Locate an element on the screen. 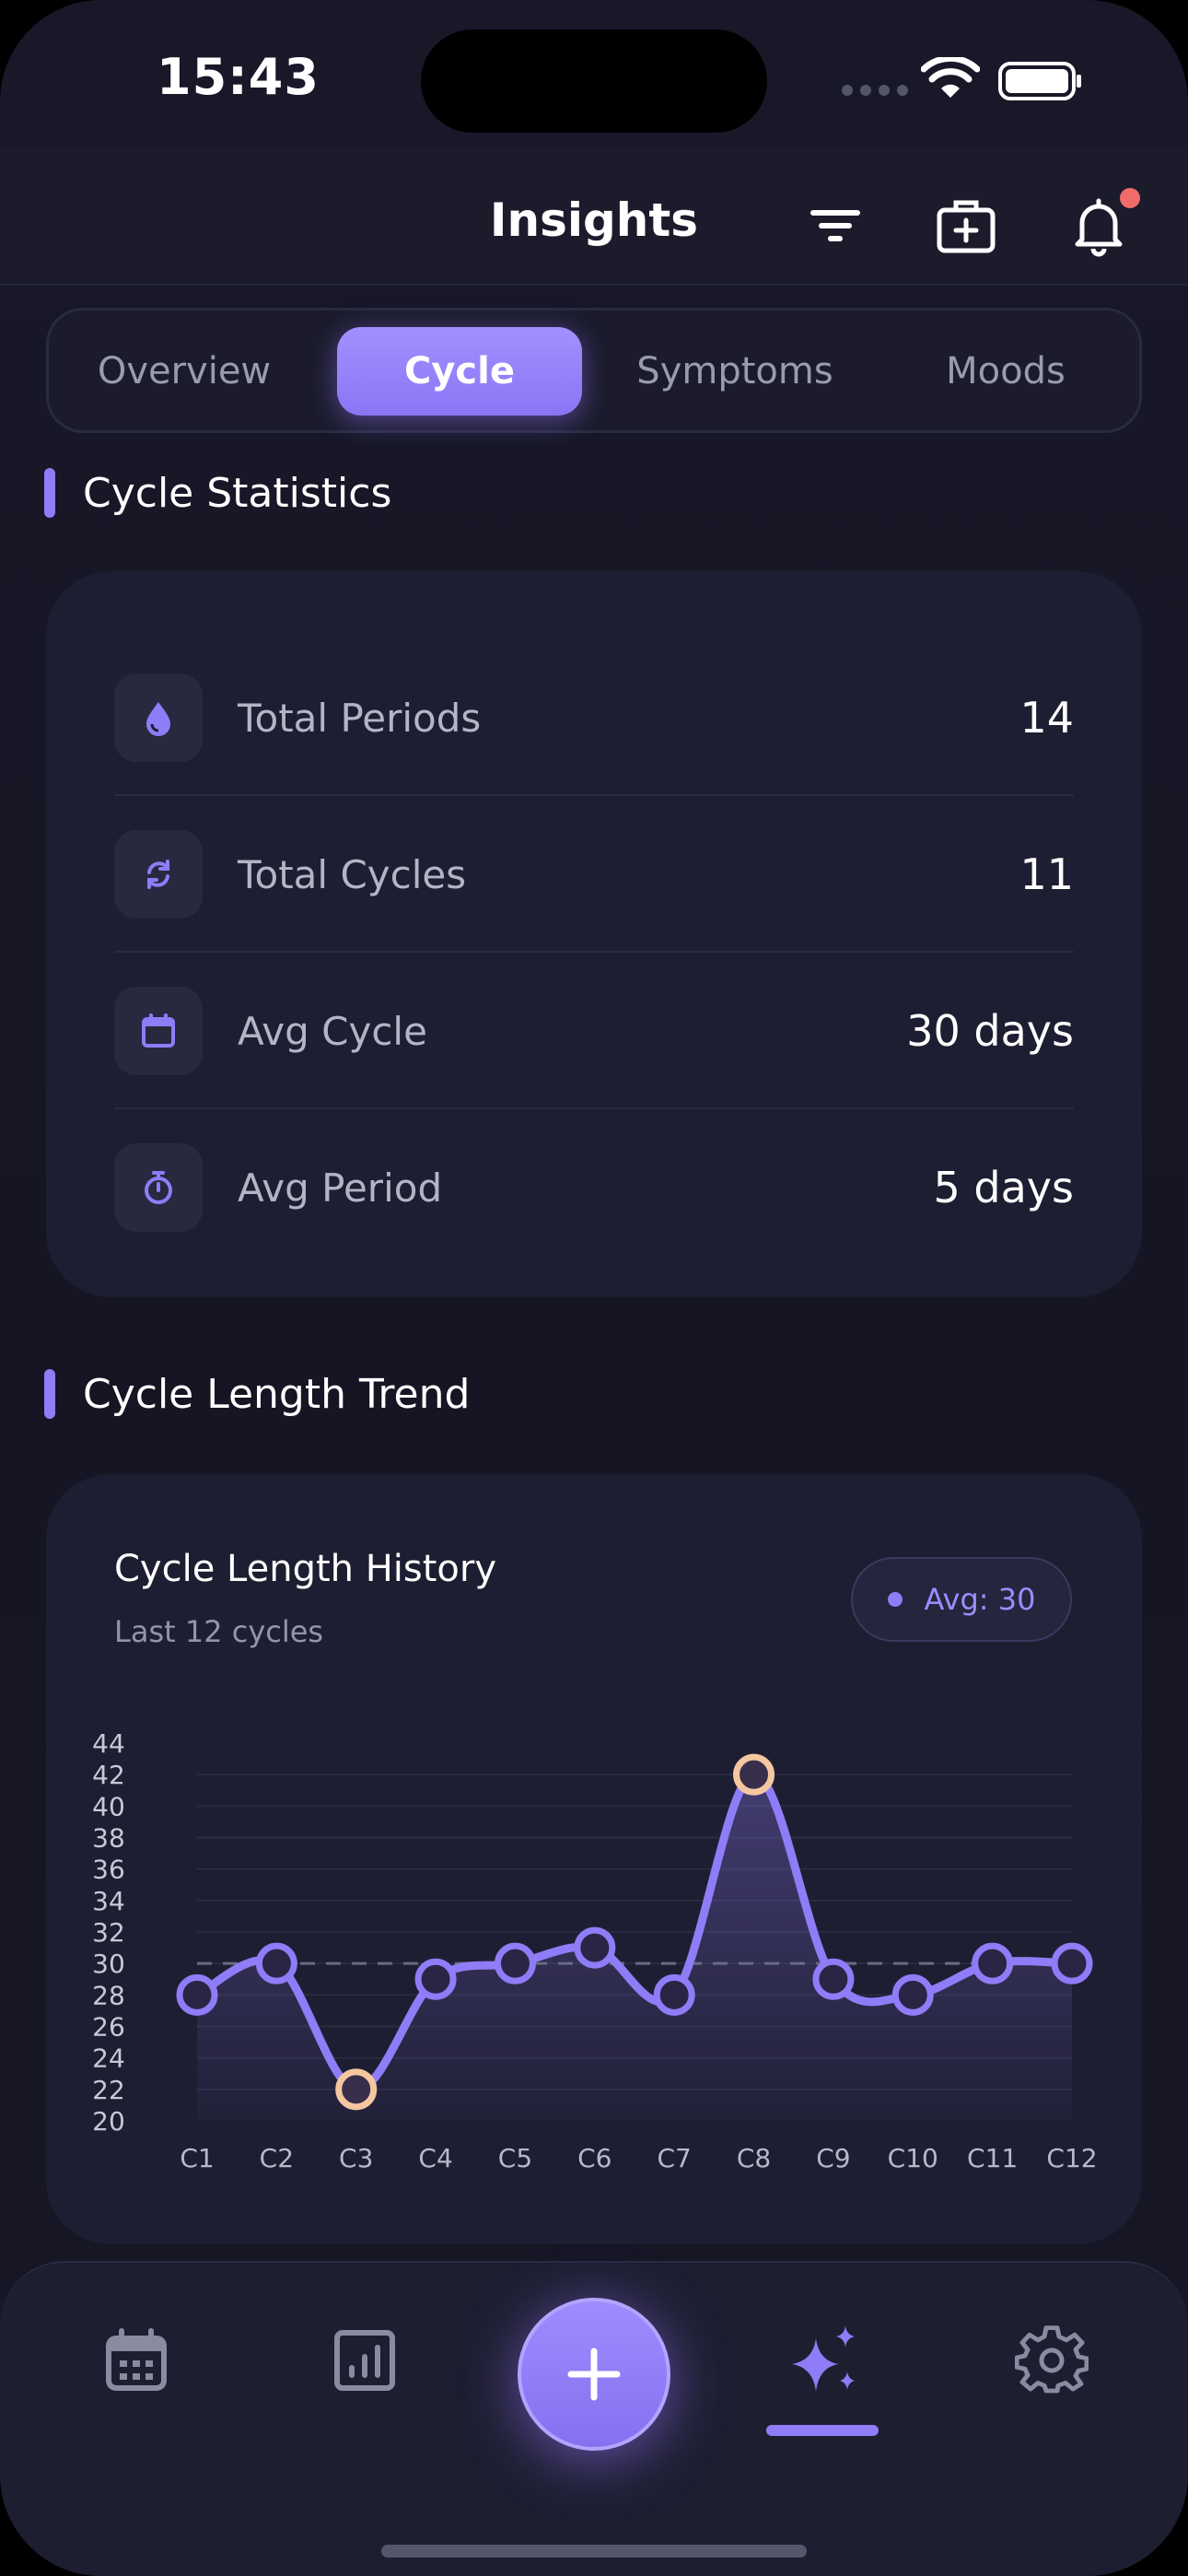 The width and height of the screenshot is (1188, 2576). bottom-nav is located at coordinates (594, 2418).